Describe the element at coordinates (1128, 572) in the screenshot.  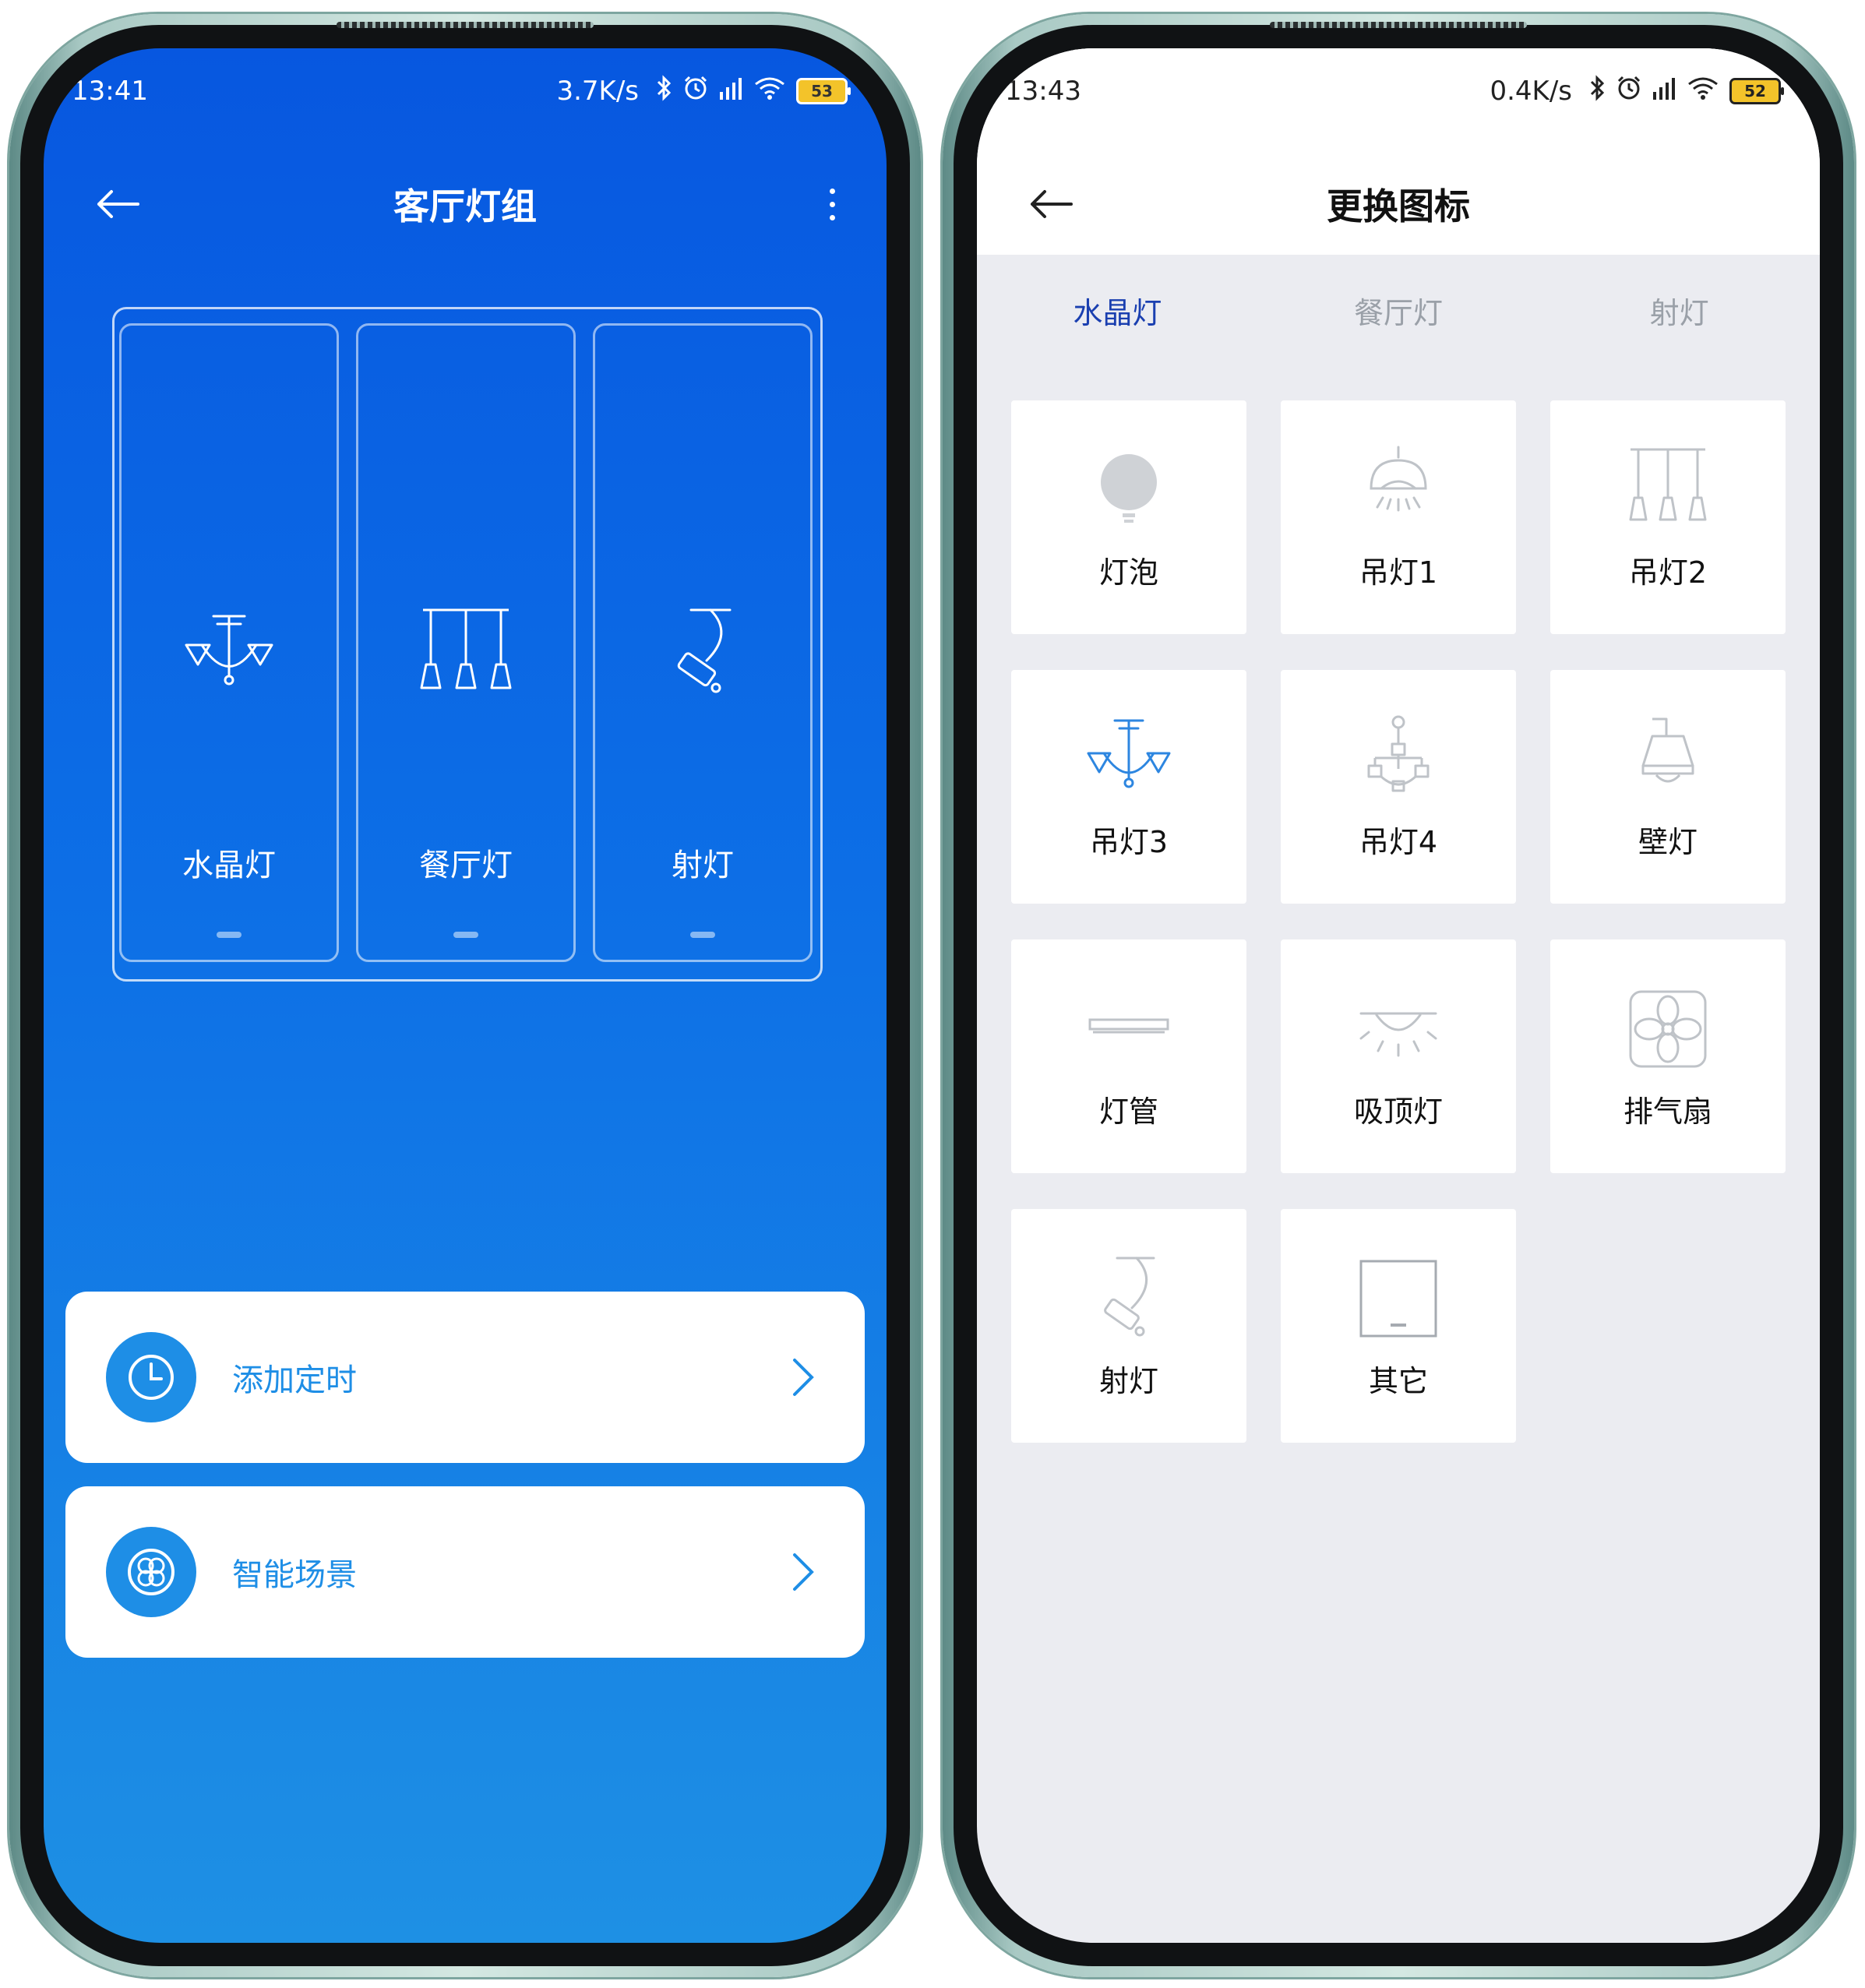
I see `tile-label: 灯泡` at that location.